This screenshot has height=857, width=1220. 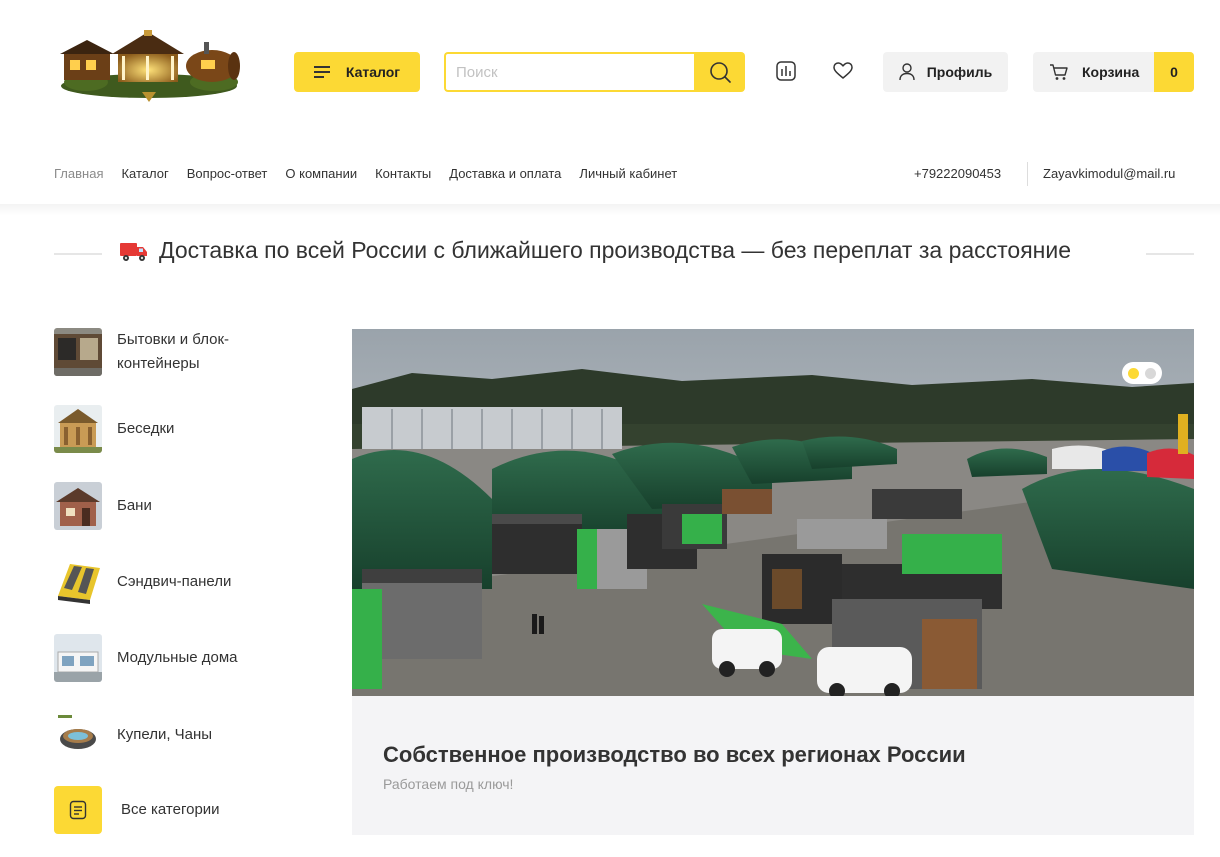 I want to click on all-categories-label: Все категории, so click(x=170, y=809).